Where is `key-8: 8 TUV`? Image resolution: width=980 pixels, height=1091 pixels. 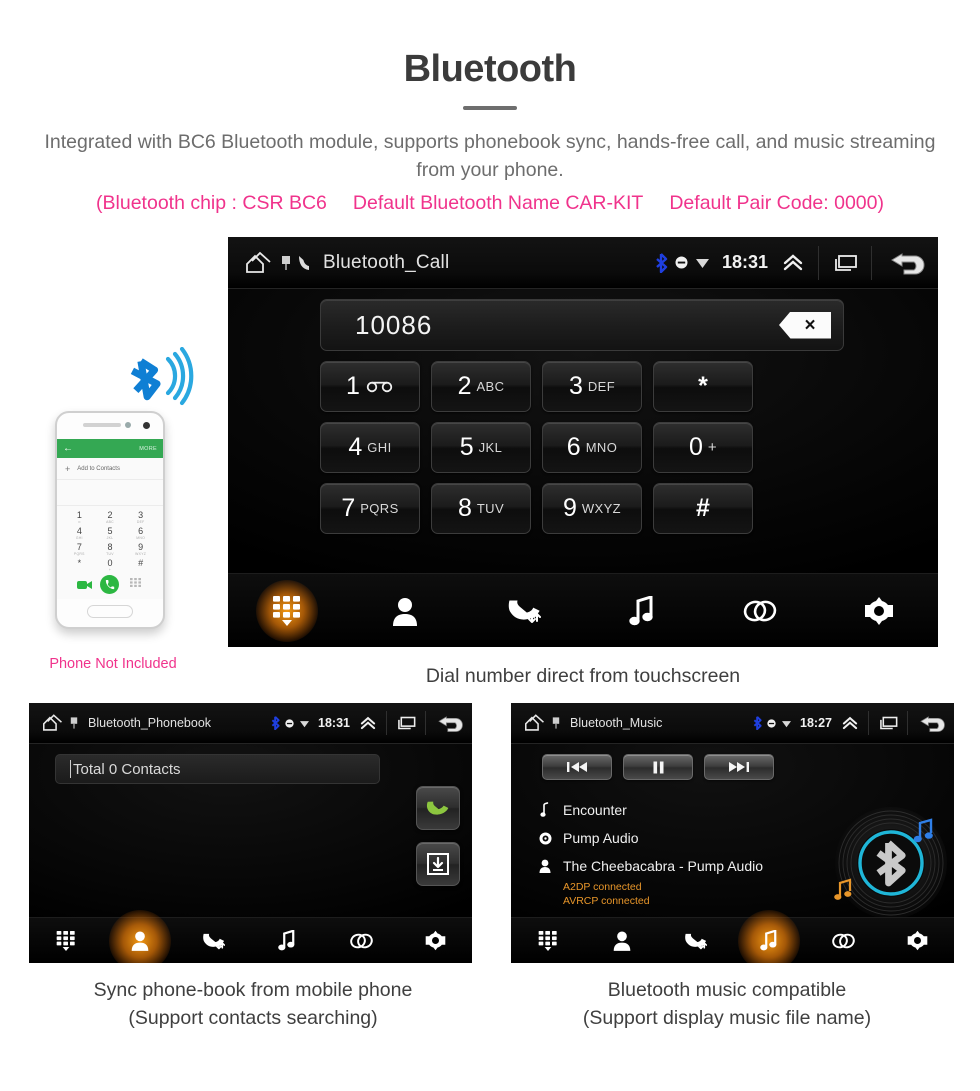
key-8: 8 TUV is located at coordinates (481, 508).